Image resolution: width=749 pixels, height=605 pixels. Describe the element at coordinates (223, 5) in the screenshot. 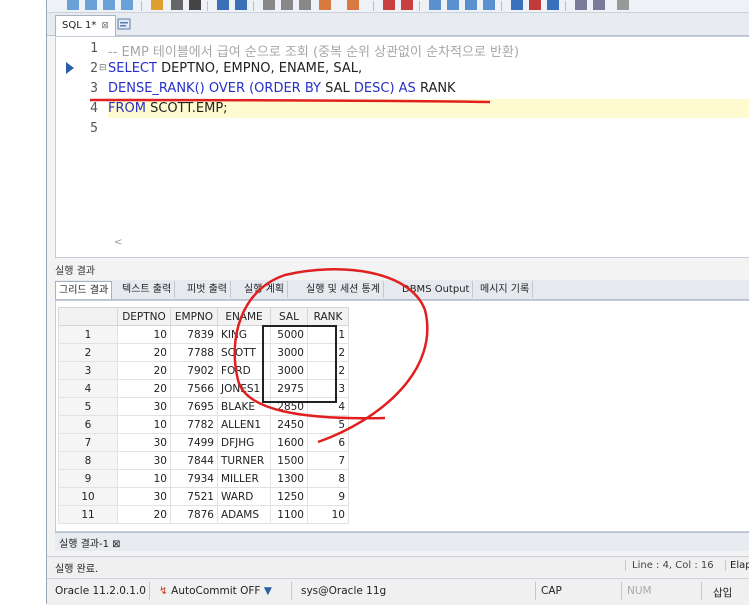

I see `undo-icon` at that location.